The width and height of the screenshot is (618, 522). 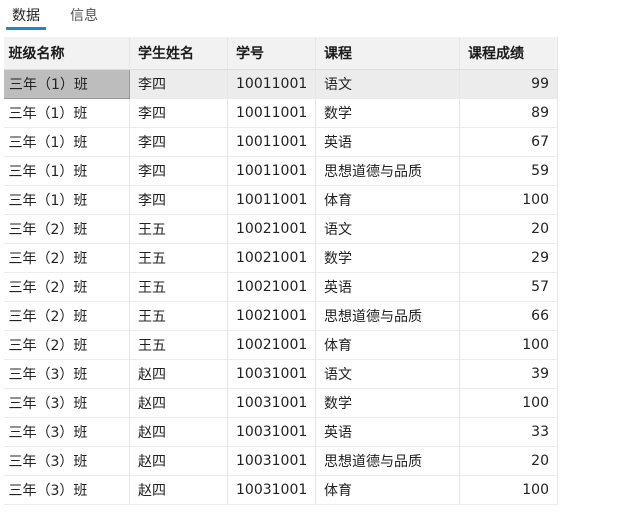 What do you see at coordinates (508, 287) in the screenshot?
I see `cell-course-score: 57` at bounding box center [508, 287].